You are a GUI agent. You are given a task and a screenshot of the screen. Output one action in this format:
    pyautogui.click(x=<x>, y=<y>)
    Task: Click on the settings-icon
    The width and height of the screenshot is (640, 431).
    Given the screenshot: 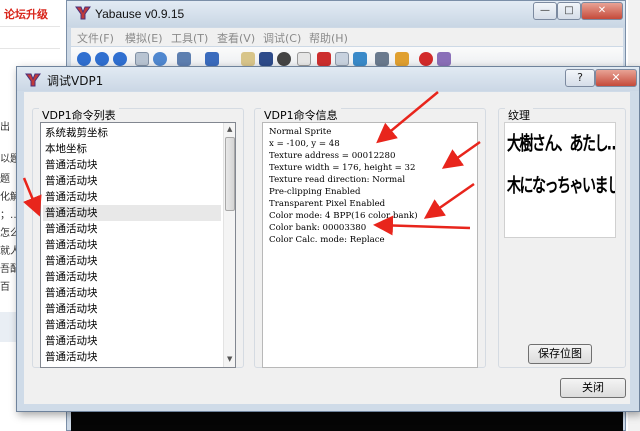 What is the action you would take?
    pyautogui.click(x=248, y=59)
    